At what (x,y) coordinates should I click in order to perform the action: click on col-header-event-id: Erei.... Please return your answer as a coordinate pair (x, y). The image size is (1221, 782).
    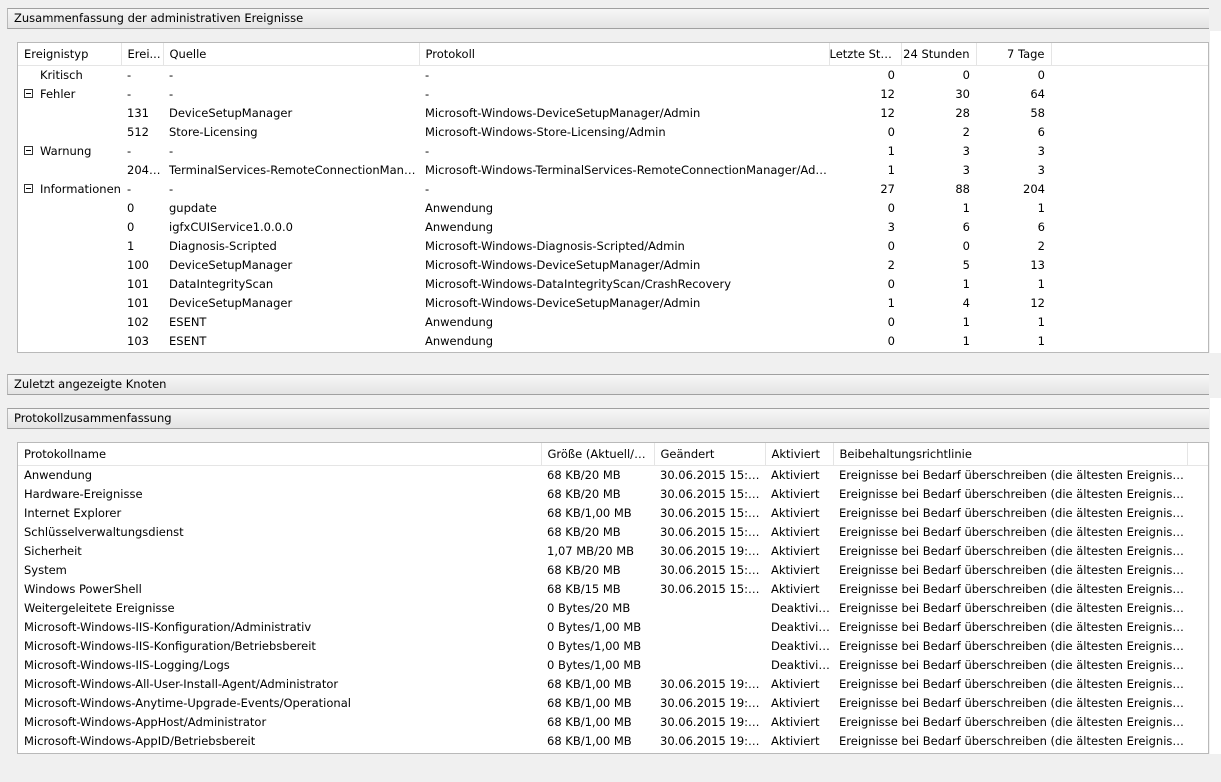
    Looking at the image, I should click on (142, 54).